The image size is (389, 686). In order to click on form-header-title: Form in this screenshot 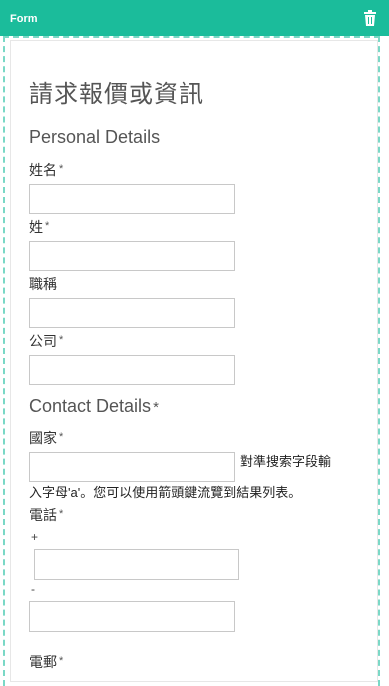, I will do `click(24, 19)`.